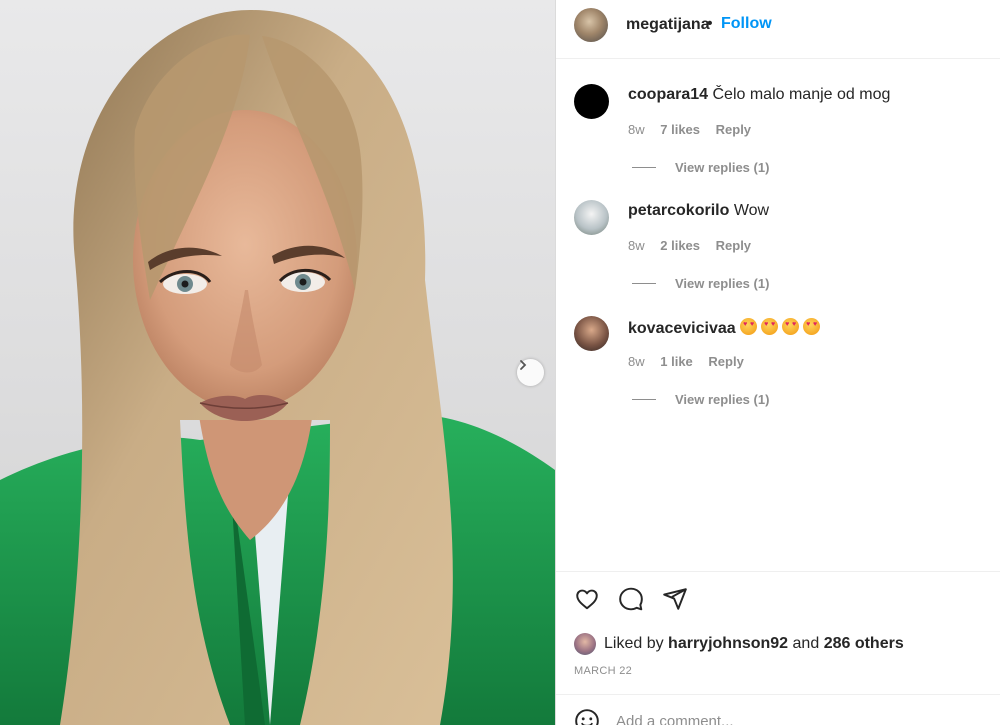 Image resolution: width=1000 pixels, height=725 pixels. What do you see at coordinates (585, 644) in the screenshot?
I see `liker-avatar` at bounding box center [585, 644].